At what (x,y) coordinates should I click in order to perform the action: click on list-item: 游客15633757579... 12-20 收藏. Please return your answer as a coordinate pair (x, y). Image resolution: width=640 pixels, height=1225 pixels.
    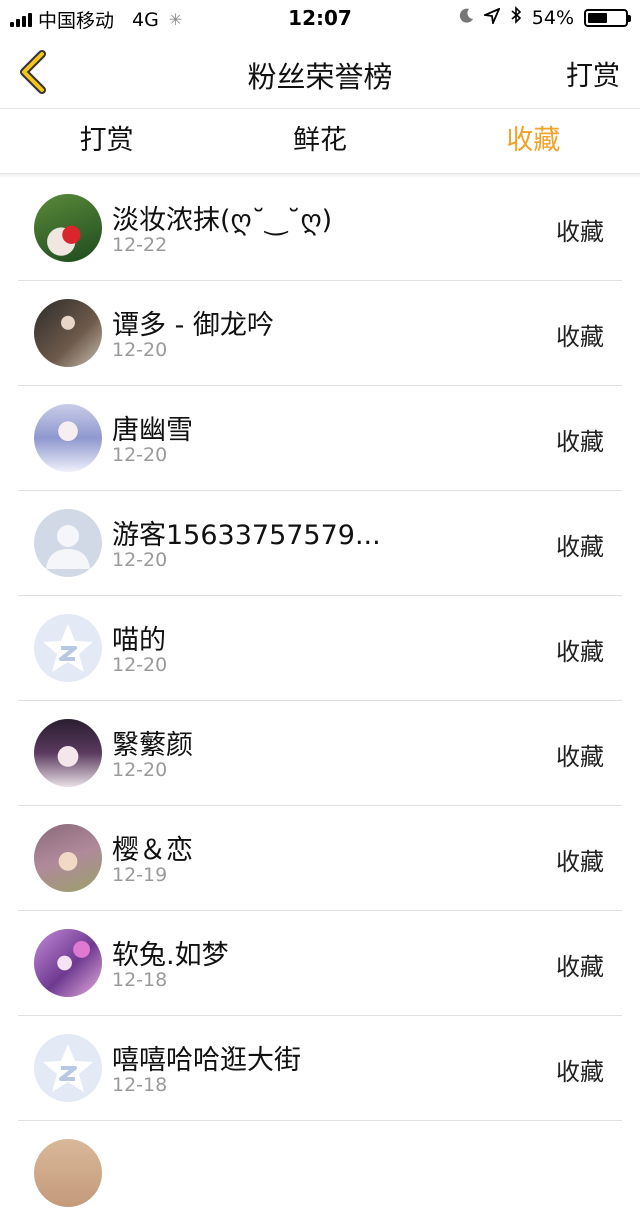
    Looking at the image, I should click on (320, 543).